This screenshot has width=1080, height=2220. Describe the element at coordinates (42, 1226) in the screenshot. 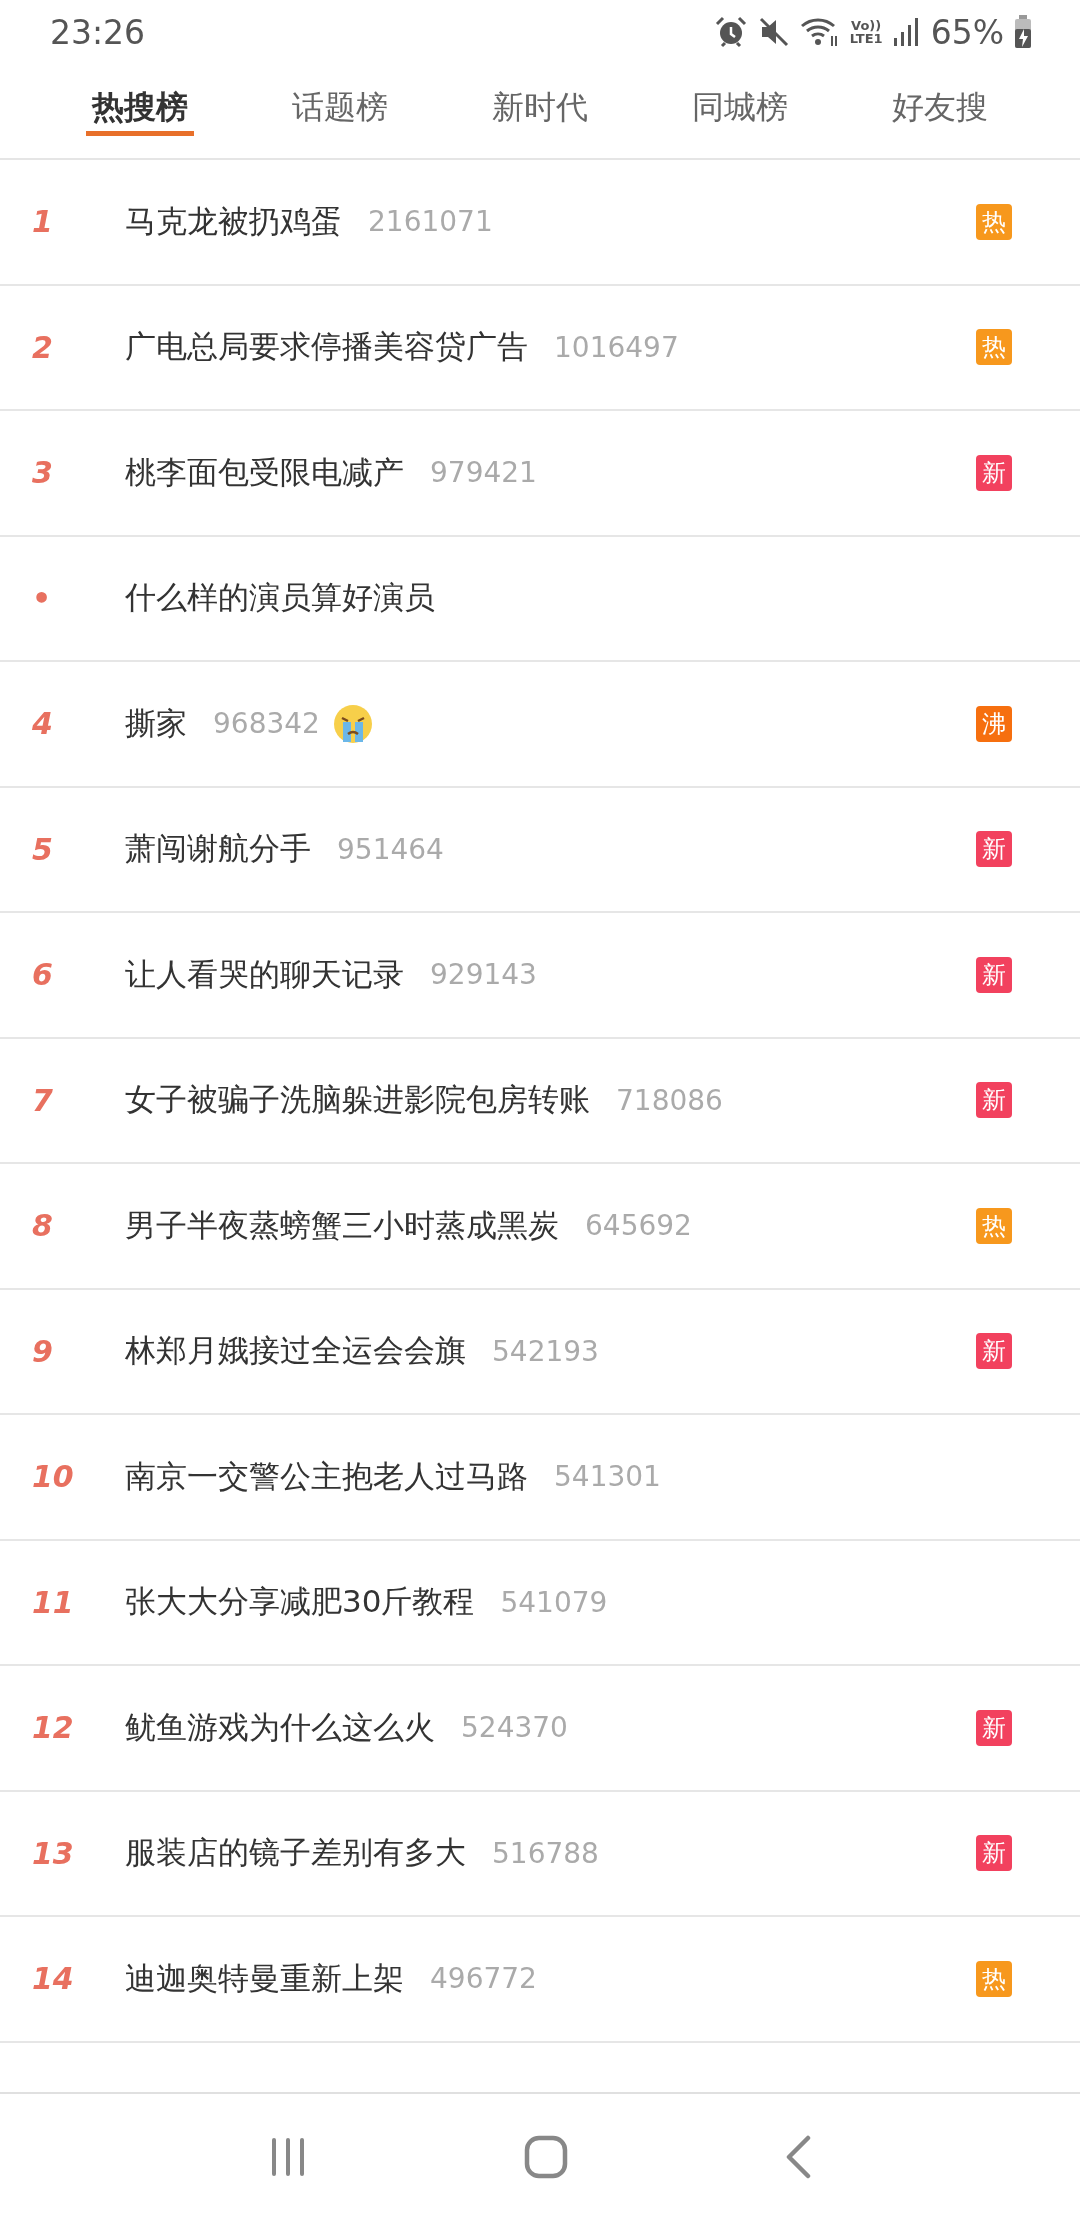

I see `rank-number: 8` at that location.